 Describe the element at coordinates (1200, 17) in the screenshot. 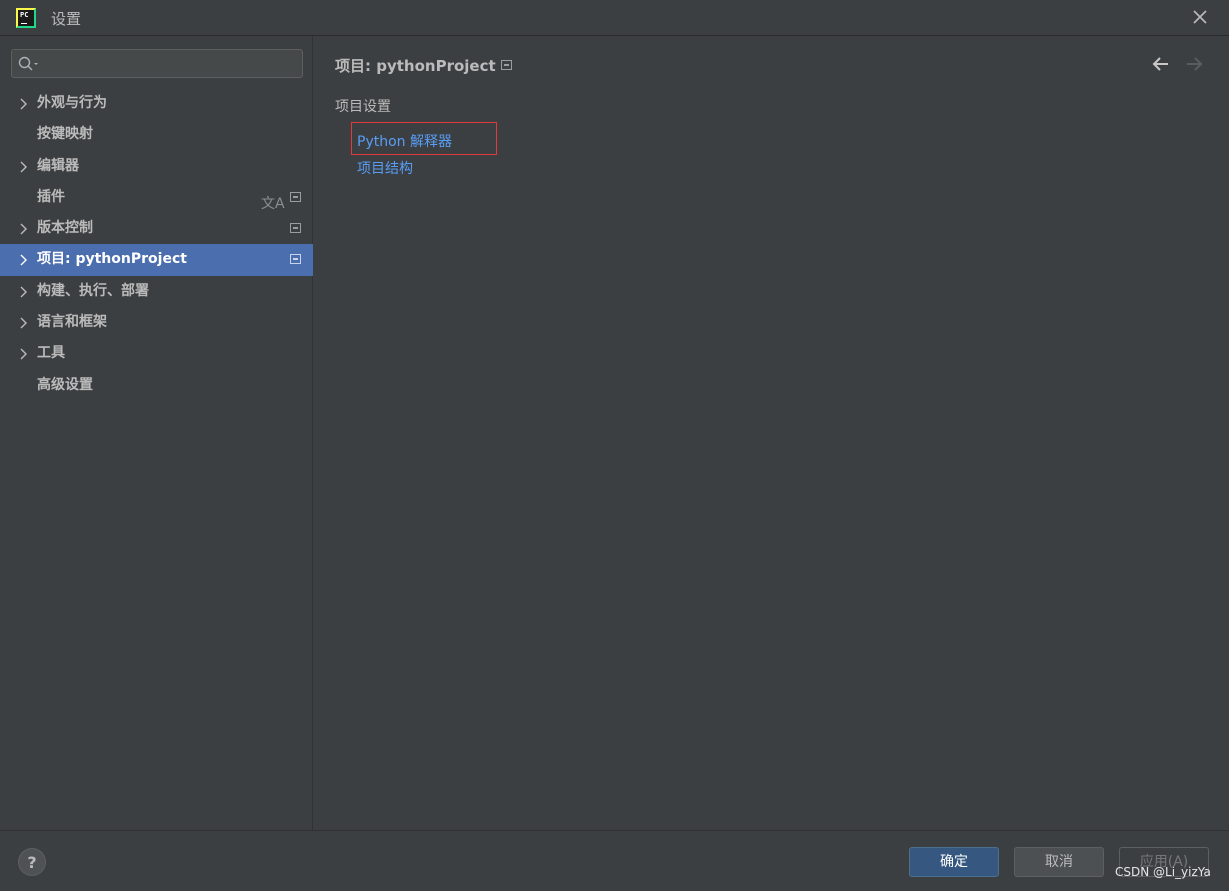

I see `close-icon` at that location.